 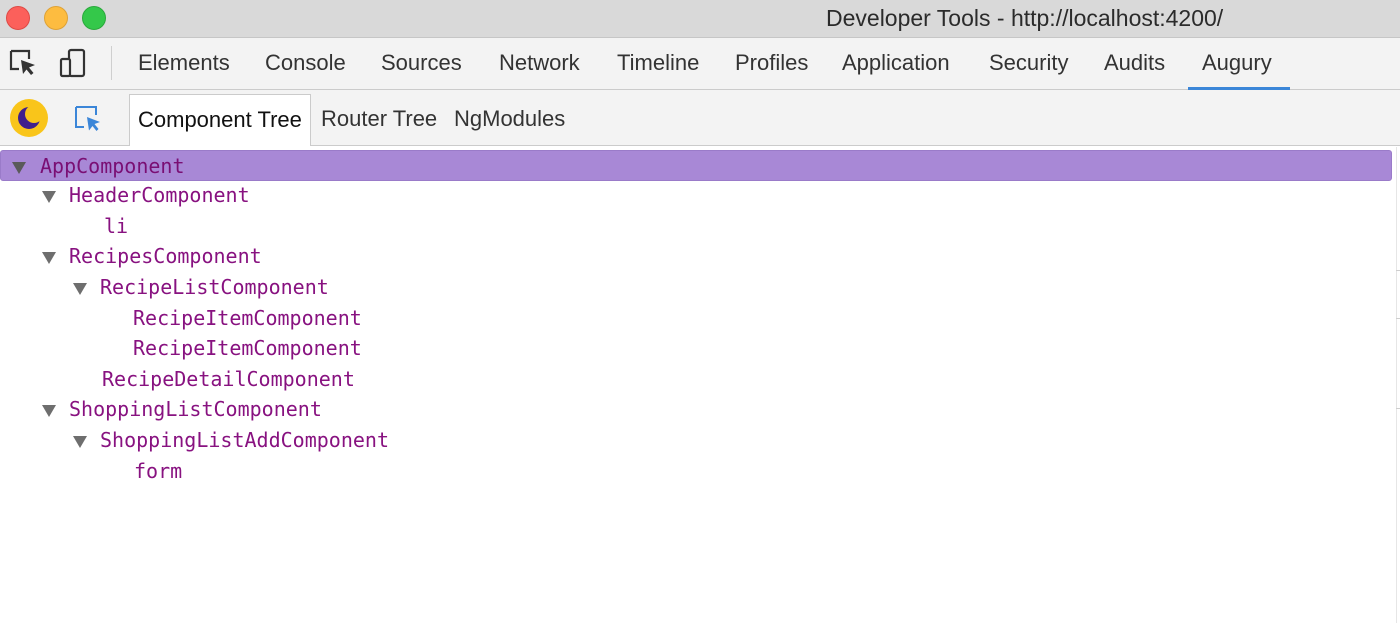 What do you see at coordinates (696, 471) in the screenshot?
I see `tree-node-form: form` at bounding box center [696, 471].